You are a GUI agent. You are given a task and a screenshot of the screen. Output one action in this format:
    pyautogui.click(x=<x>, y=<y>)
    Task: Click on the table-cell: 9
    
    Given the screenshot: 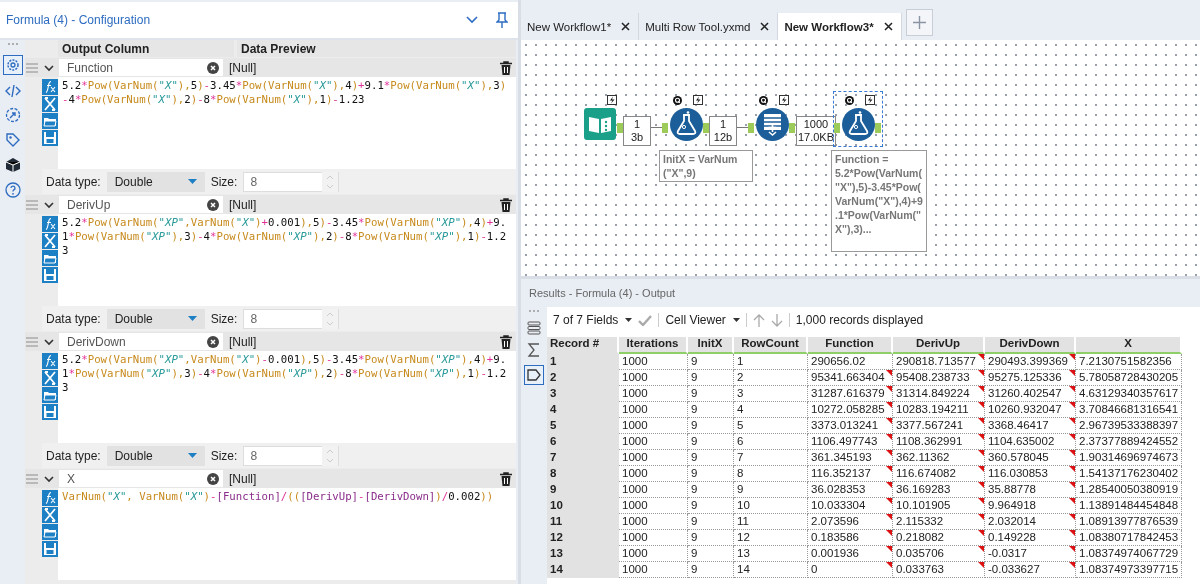 What is the action you would take?
    pyautogui.click(x=694, y=441)
    